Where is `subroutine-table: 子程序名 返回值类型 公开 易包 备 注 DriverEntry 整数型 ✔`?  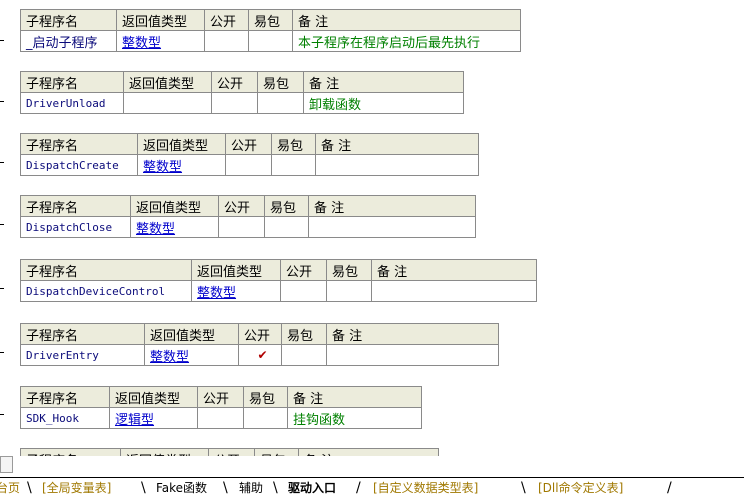
subroutine-table: 子程序名 返回值类型 公开 易包 备 注 DriverEntry 整数型 ✔ is located at coordinates (259, 344).